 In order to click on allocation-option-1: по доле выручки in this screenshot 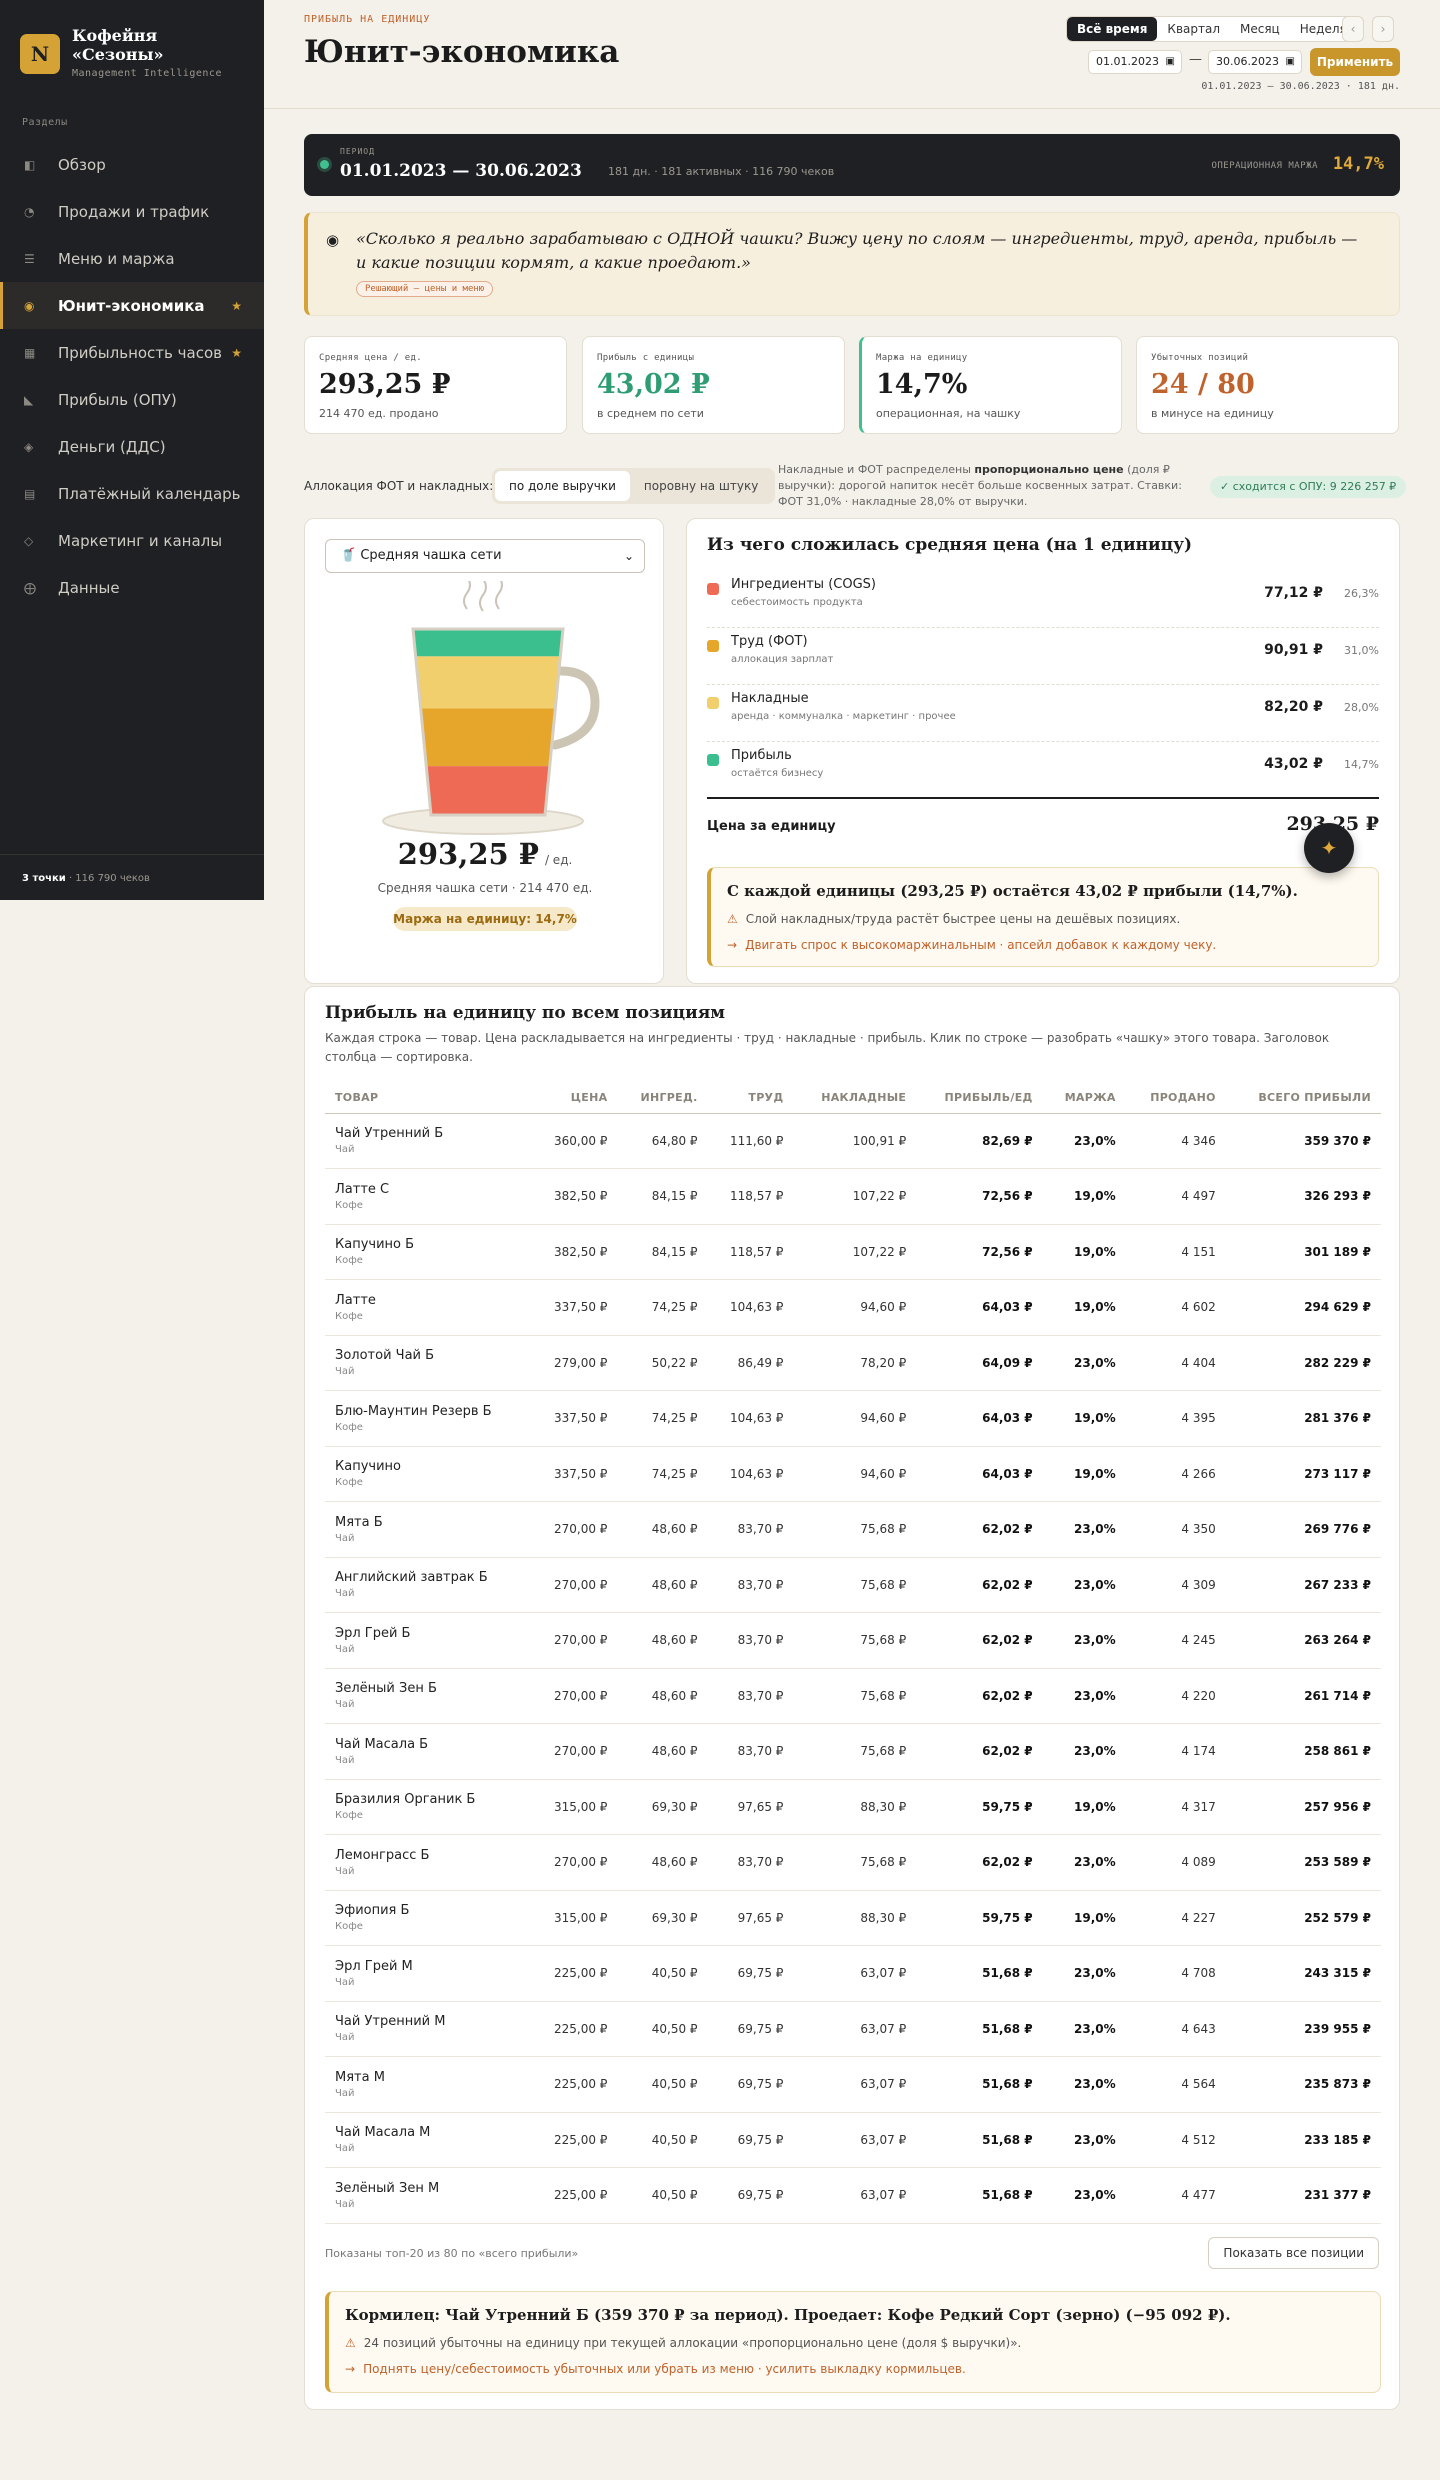, I will do `click(562, 486)`.